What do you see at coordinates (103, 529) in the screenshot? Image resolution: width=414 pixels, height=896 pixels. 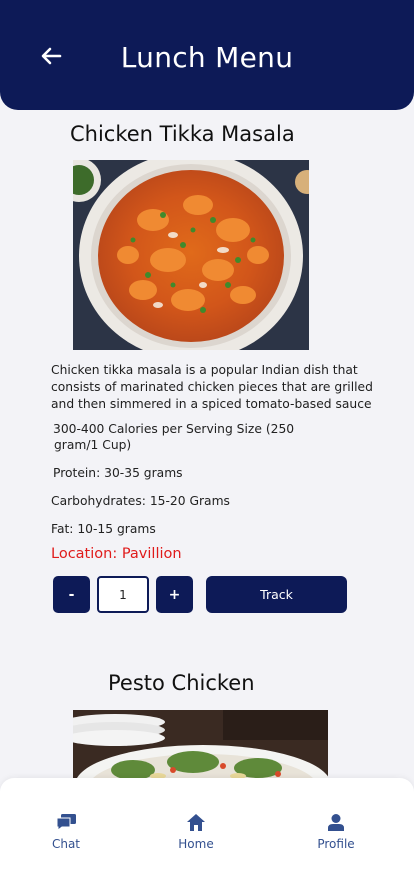 I see `fat-info: Fat: 10-15 grams` at bounding box center [103, 529].